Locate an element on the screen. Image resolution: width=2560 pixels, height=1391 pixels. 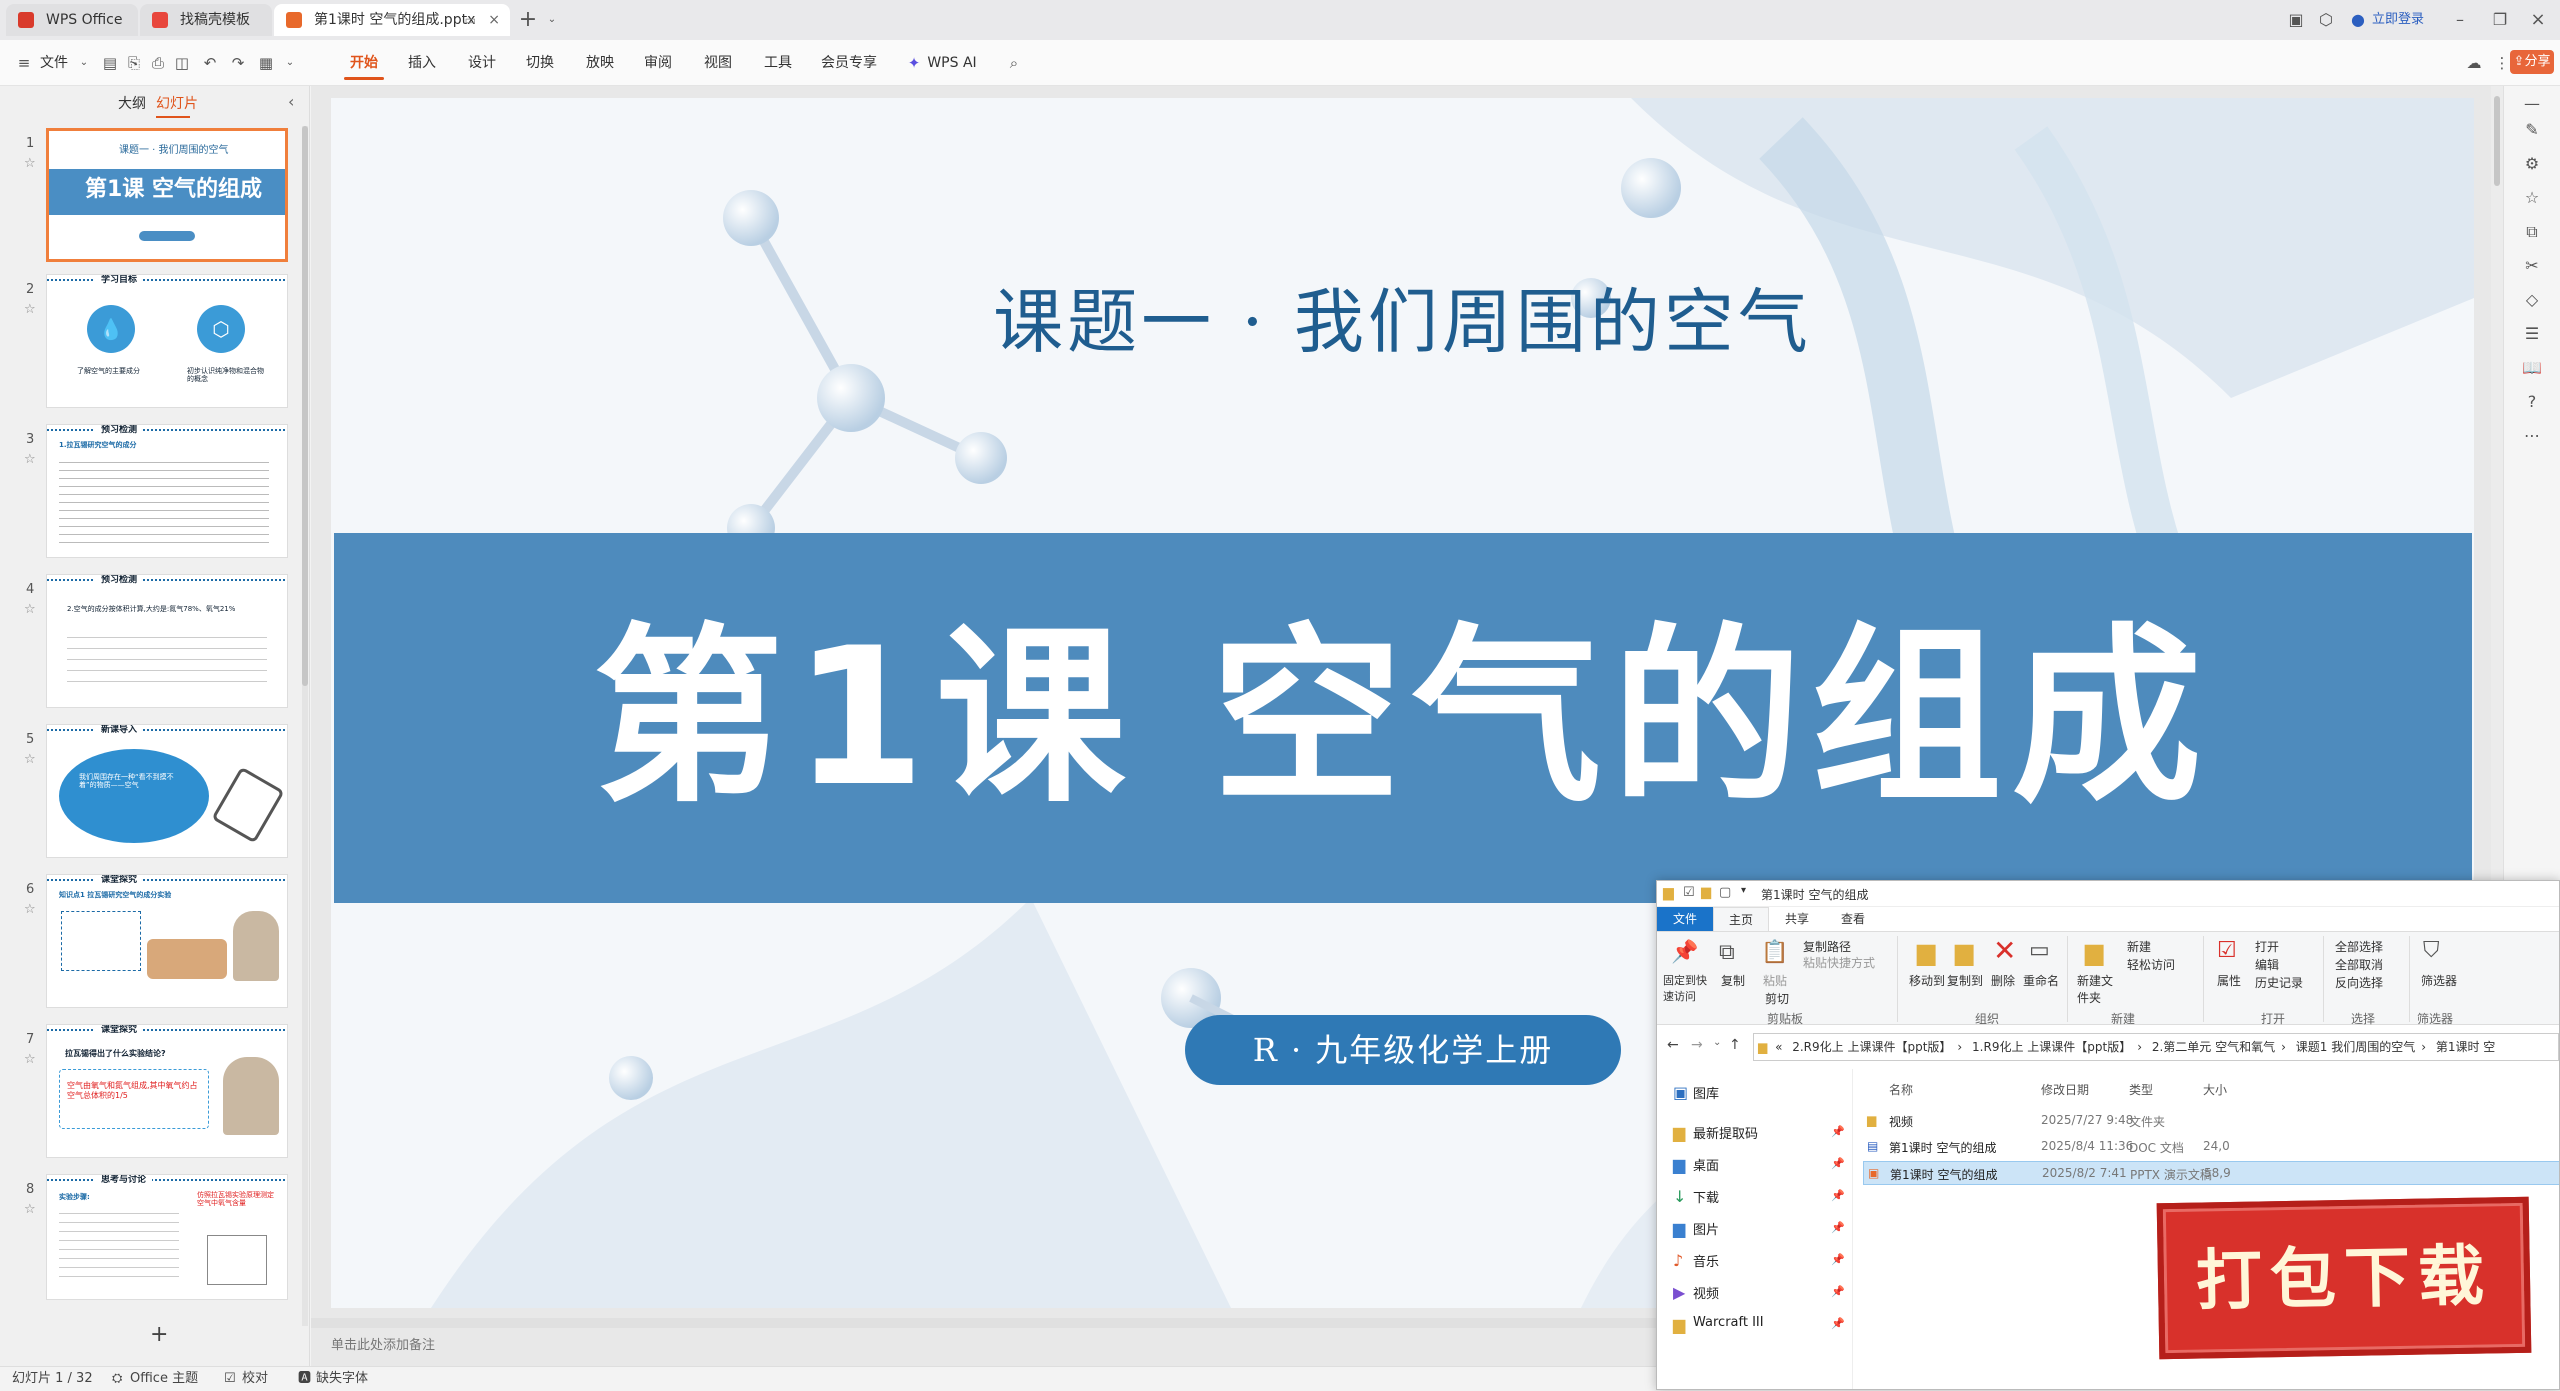
slide-thumbnail-6: 课堂探究 知识点1 拉瓦锡研究空气的成分实验 is located at coordinates (167, 941).